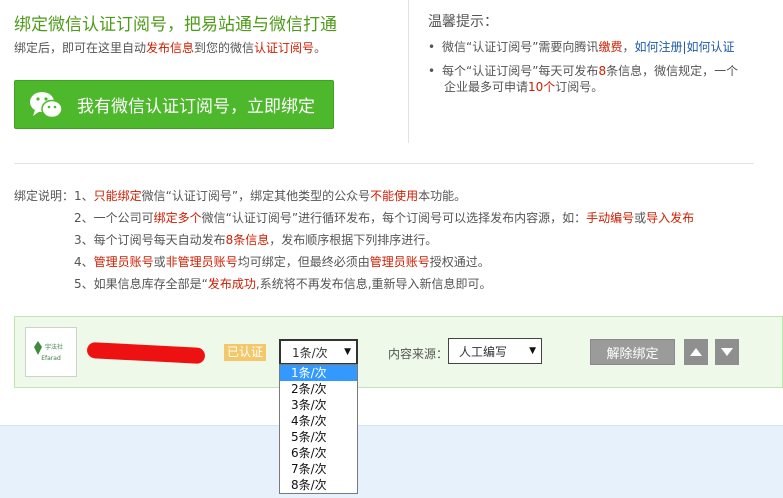 This screenshot has width=783, height=498. I want to click on tip-text: ，, so click(628, 47).